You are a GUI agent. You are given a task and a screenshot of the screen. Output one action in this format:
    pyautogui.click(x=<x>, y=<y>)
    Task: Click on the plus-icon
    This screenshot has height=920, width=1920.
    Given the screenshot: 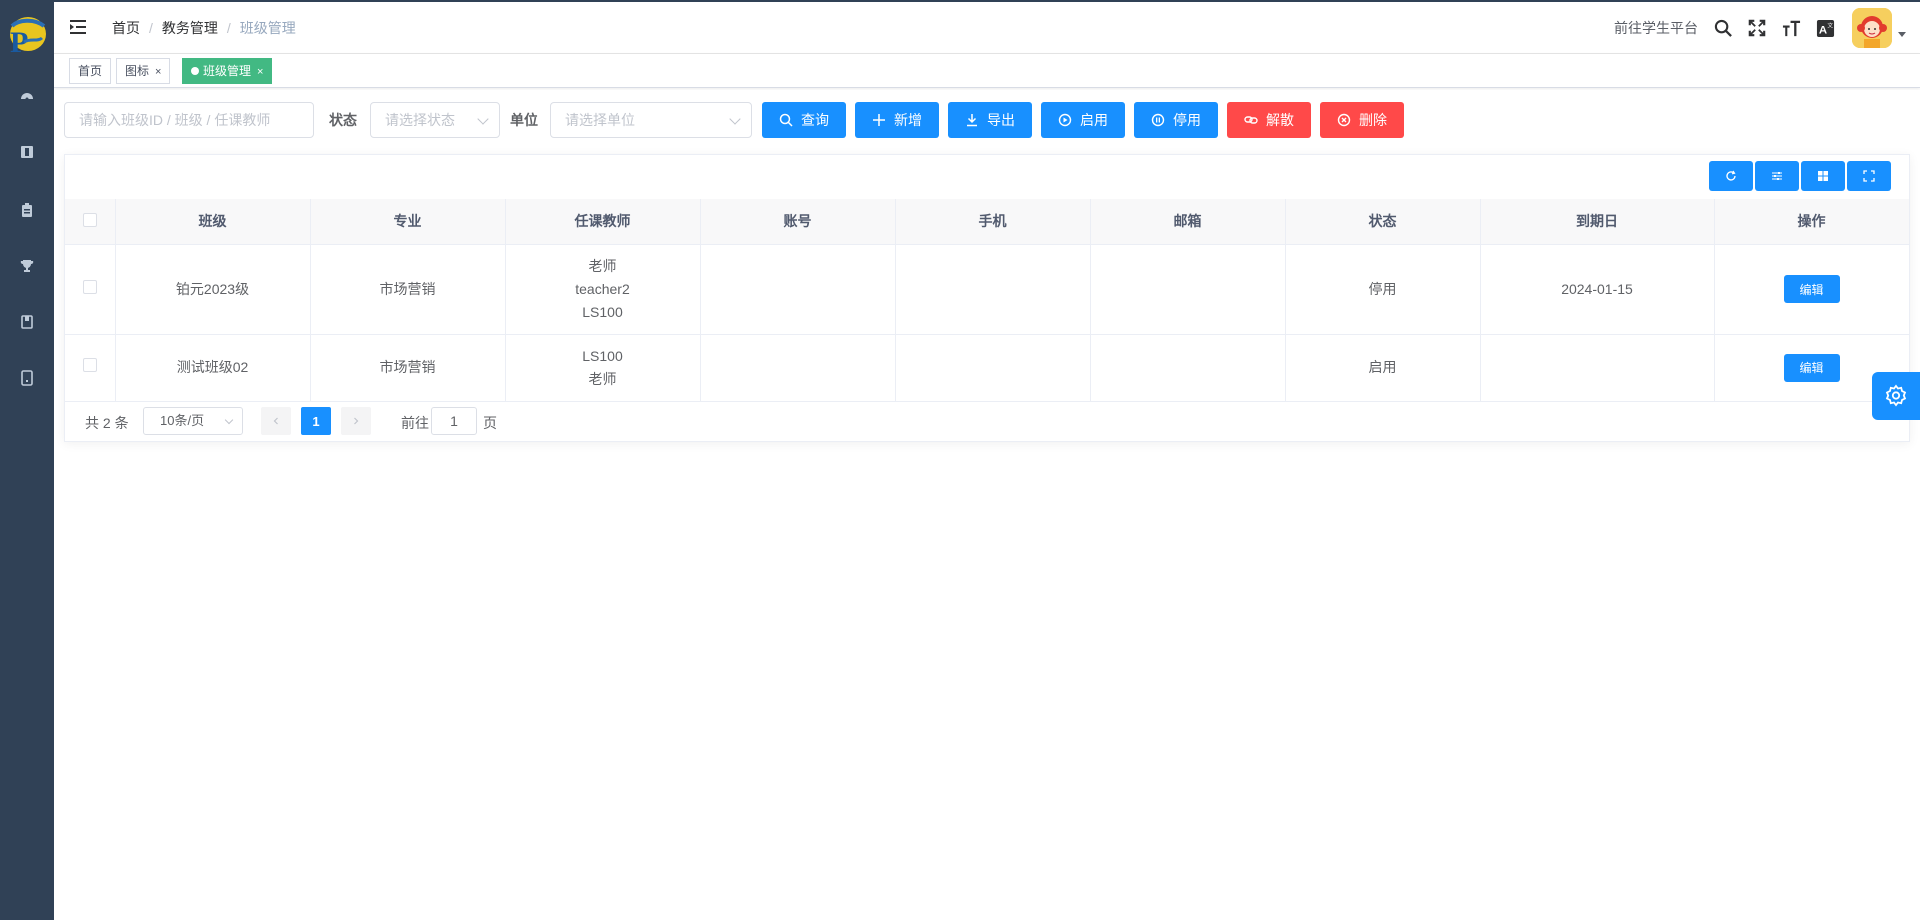 What is the action you would take?
    pyautogui.click(x=879, y=120)
    